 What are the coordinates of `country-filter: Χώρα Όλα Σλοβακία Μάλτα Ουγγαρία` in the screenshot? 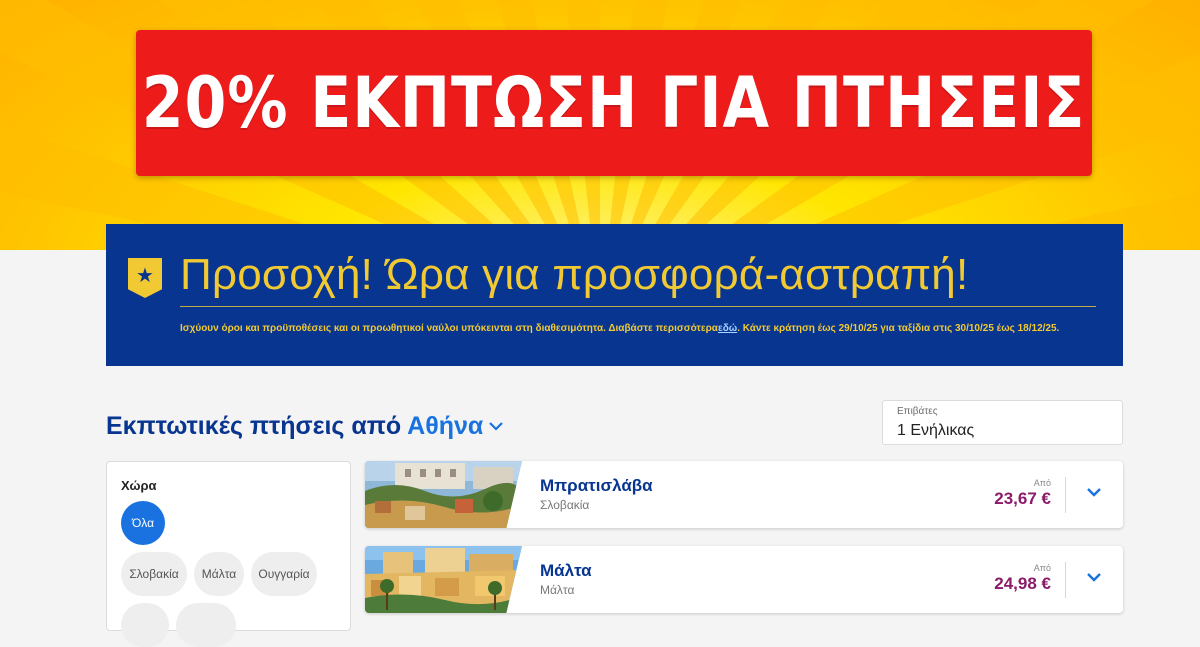 It's located at (228, 554).